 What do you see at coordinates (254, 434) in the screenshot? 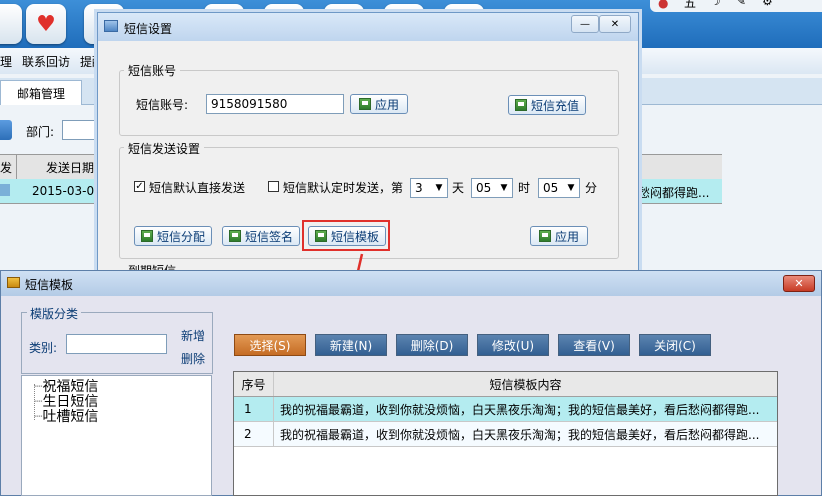
I see `row-index: 2` at bounding box center [254, 434].